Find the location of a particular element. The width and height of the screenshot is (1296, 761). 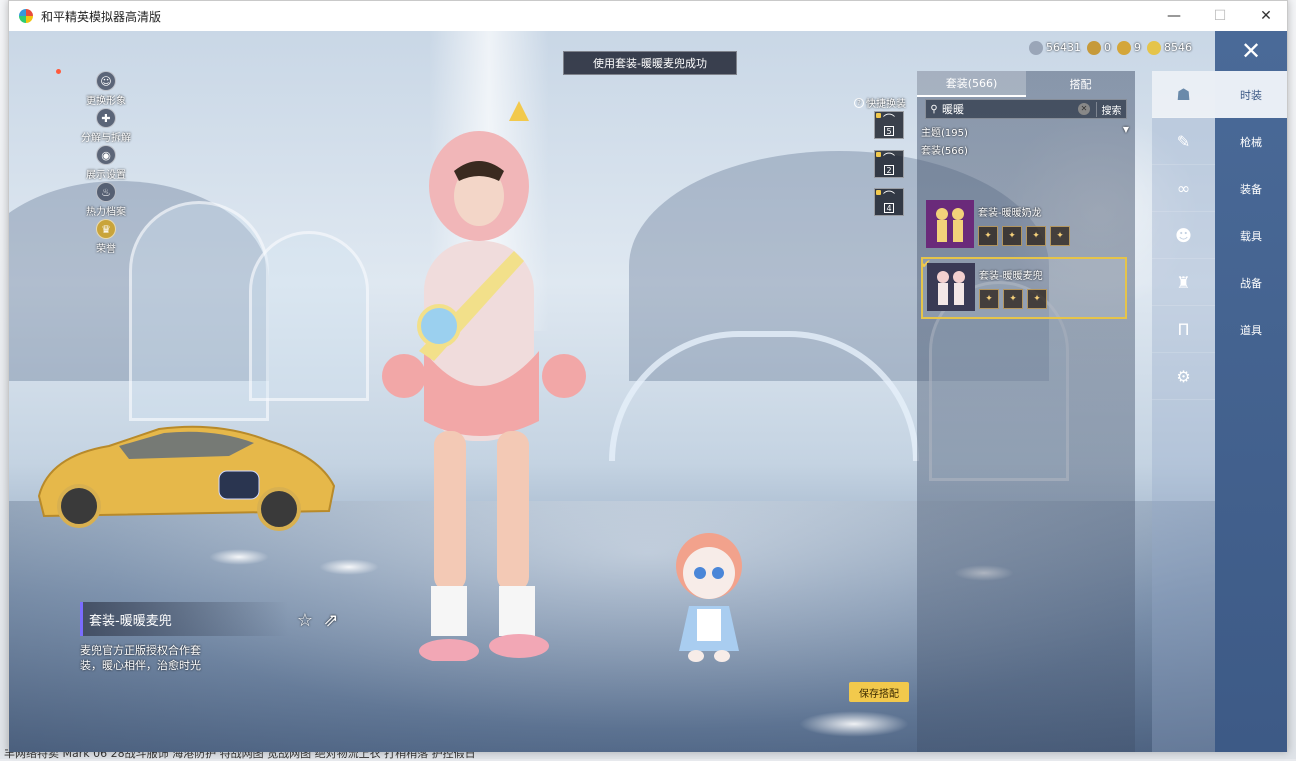

search-bar: ⚲ ✕ 搜索 is located at coordinates (1026, 109).